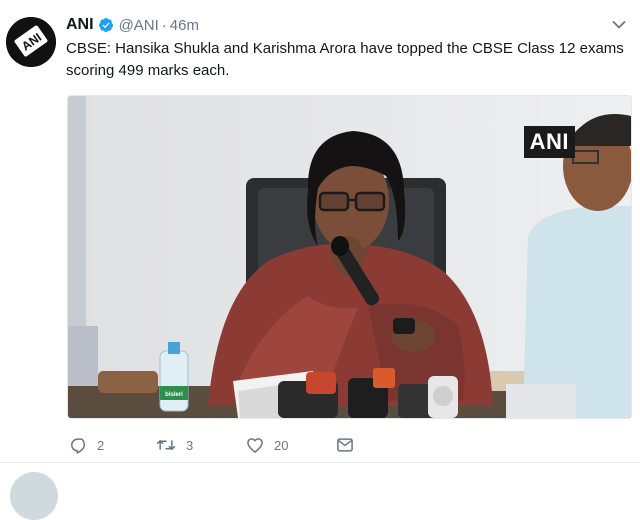 This screenshot has width=640, height=520. I want to click on ani-logo-icon: ANI, so click(31, 42).